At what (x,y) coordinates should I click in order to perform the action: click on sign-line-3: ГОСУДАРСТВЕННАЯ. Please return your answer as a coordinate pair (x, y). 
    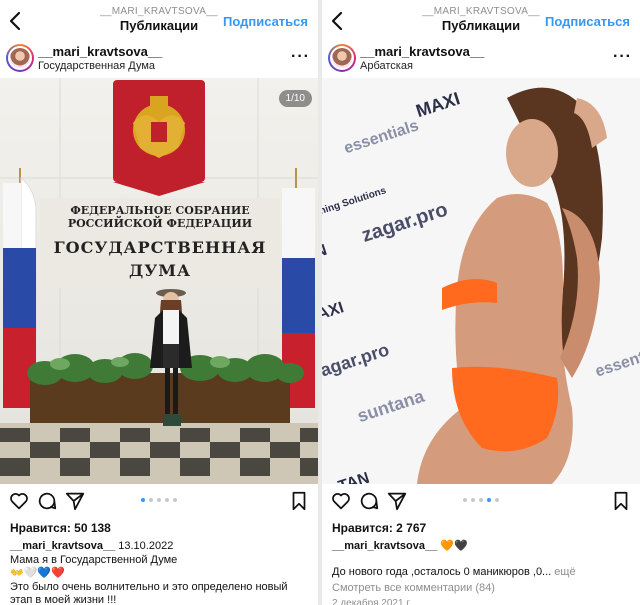
    Looking at the image, I should click on (160, 247).